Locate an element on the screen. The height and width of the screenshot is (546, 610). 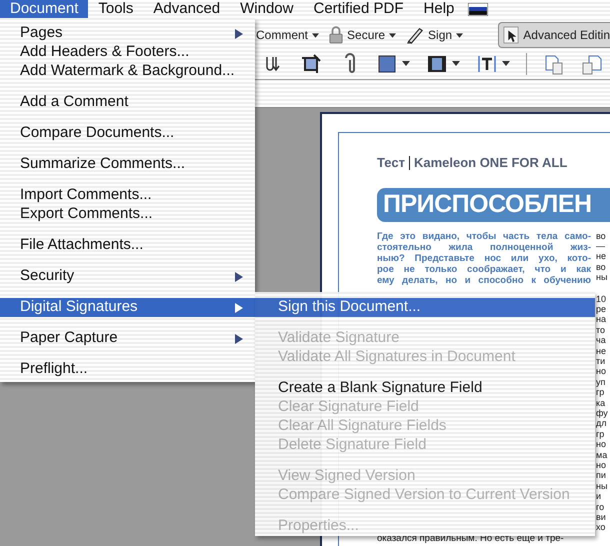
column-text: ре is located at coordinates (602, 309).